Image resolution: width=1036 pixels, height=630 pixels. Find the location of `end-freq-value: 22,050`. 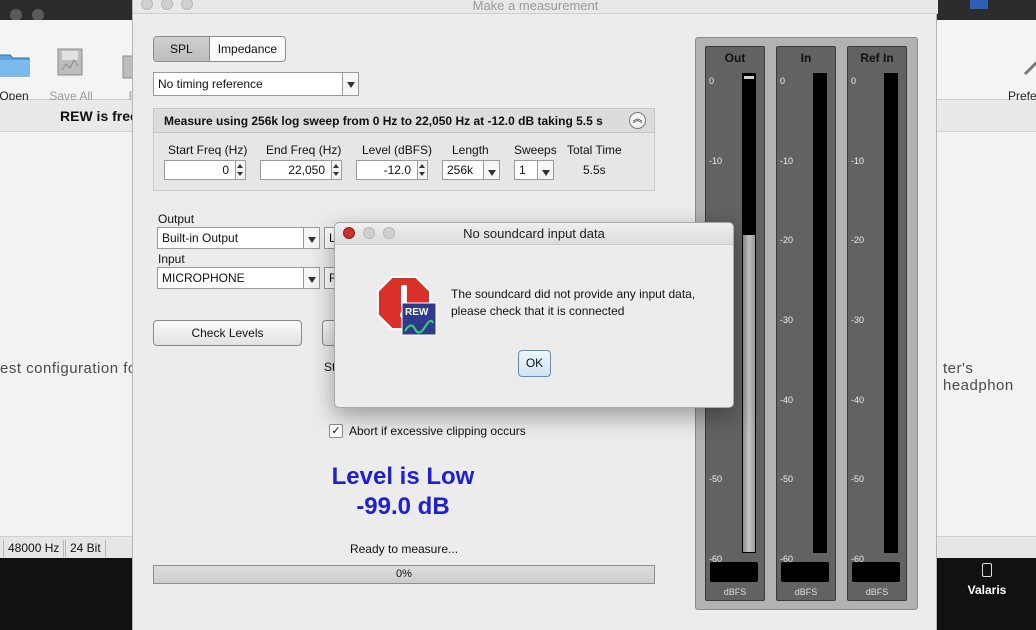

end-freq-value: 22,050 is located at coordinates (306, 170).